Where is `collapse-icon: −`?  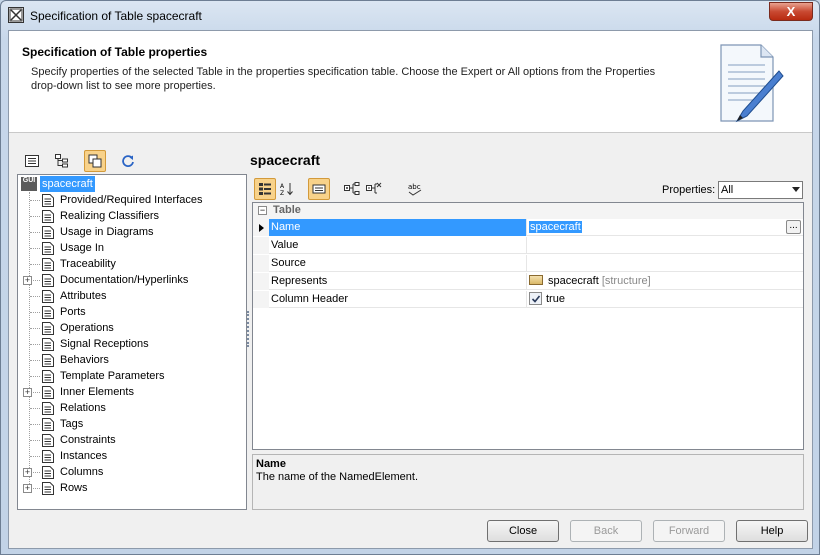 collapse-icon: − is located at coordinates (262, 210).